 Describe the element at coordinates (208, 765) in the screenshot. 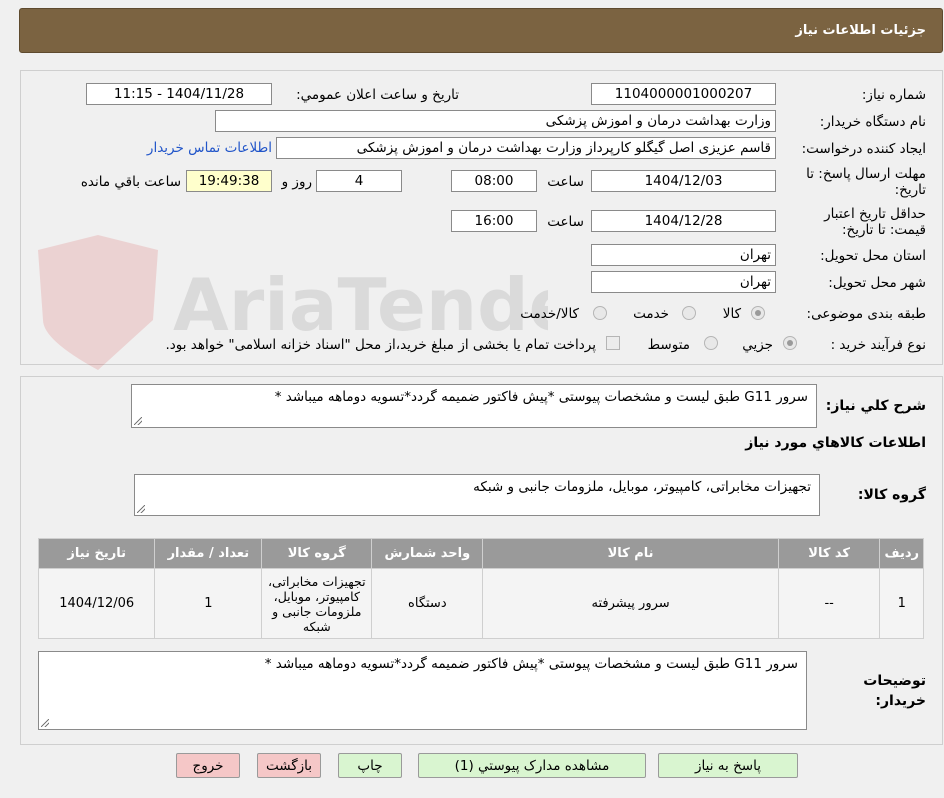

I see `exit-button: خروج` at that location.